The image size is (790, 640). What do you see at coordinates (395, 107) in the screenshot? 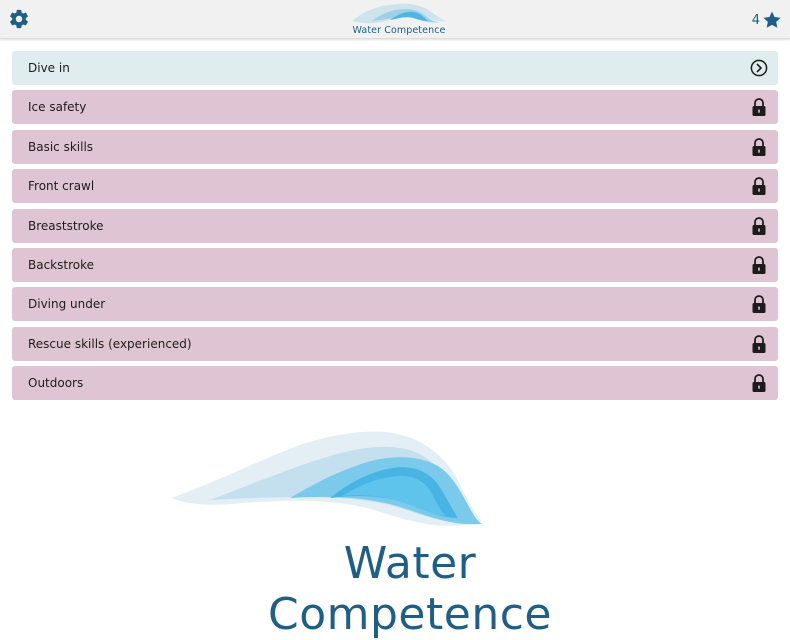
I see `module-item-ice-safety: Ice safety` at bounding box center [395, 107].